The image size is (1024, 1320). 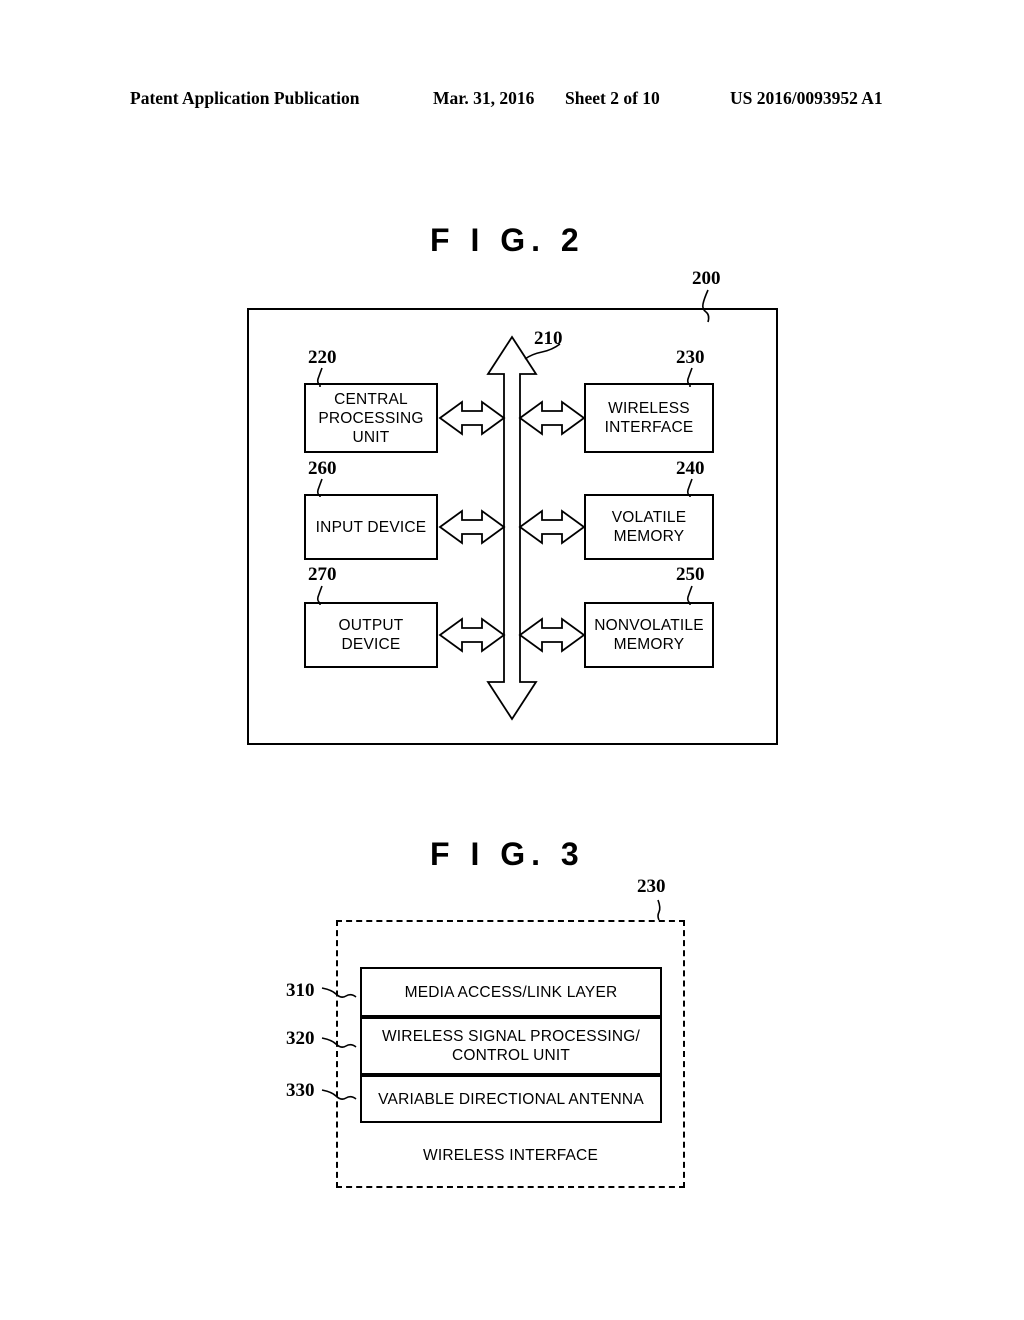 What do you see at coordinates (612, 98) in the screenshot?
I see `header-sheet: Sheet 2 of 10` at bounding box center [612, 98].